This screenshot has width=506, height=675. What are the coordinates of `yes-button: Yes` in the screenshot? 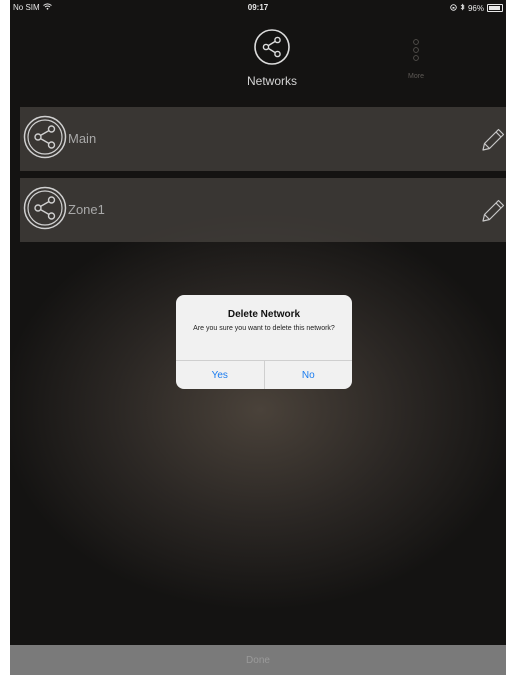 It's located at (220, 375).